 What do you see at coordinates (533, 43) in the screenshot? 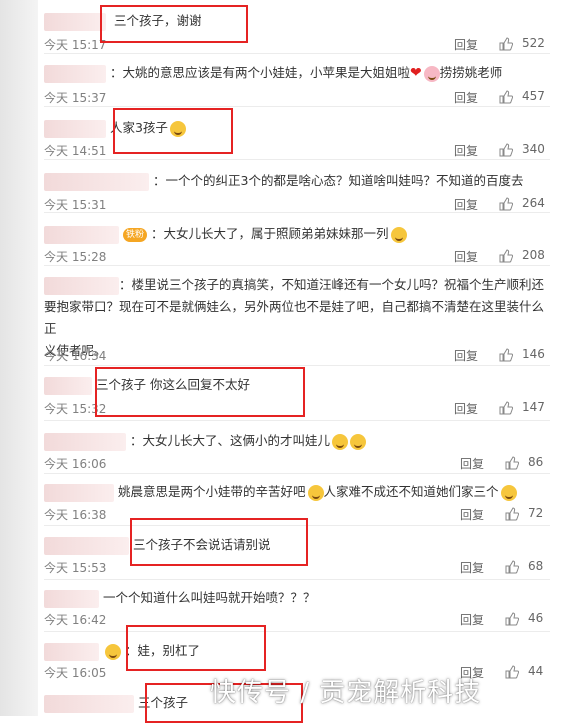
I see `like-count: 522` at bounding box center [533, 43].